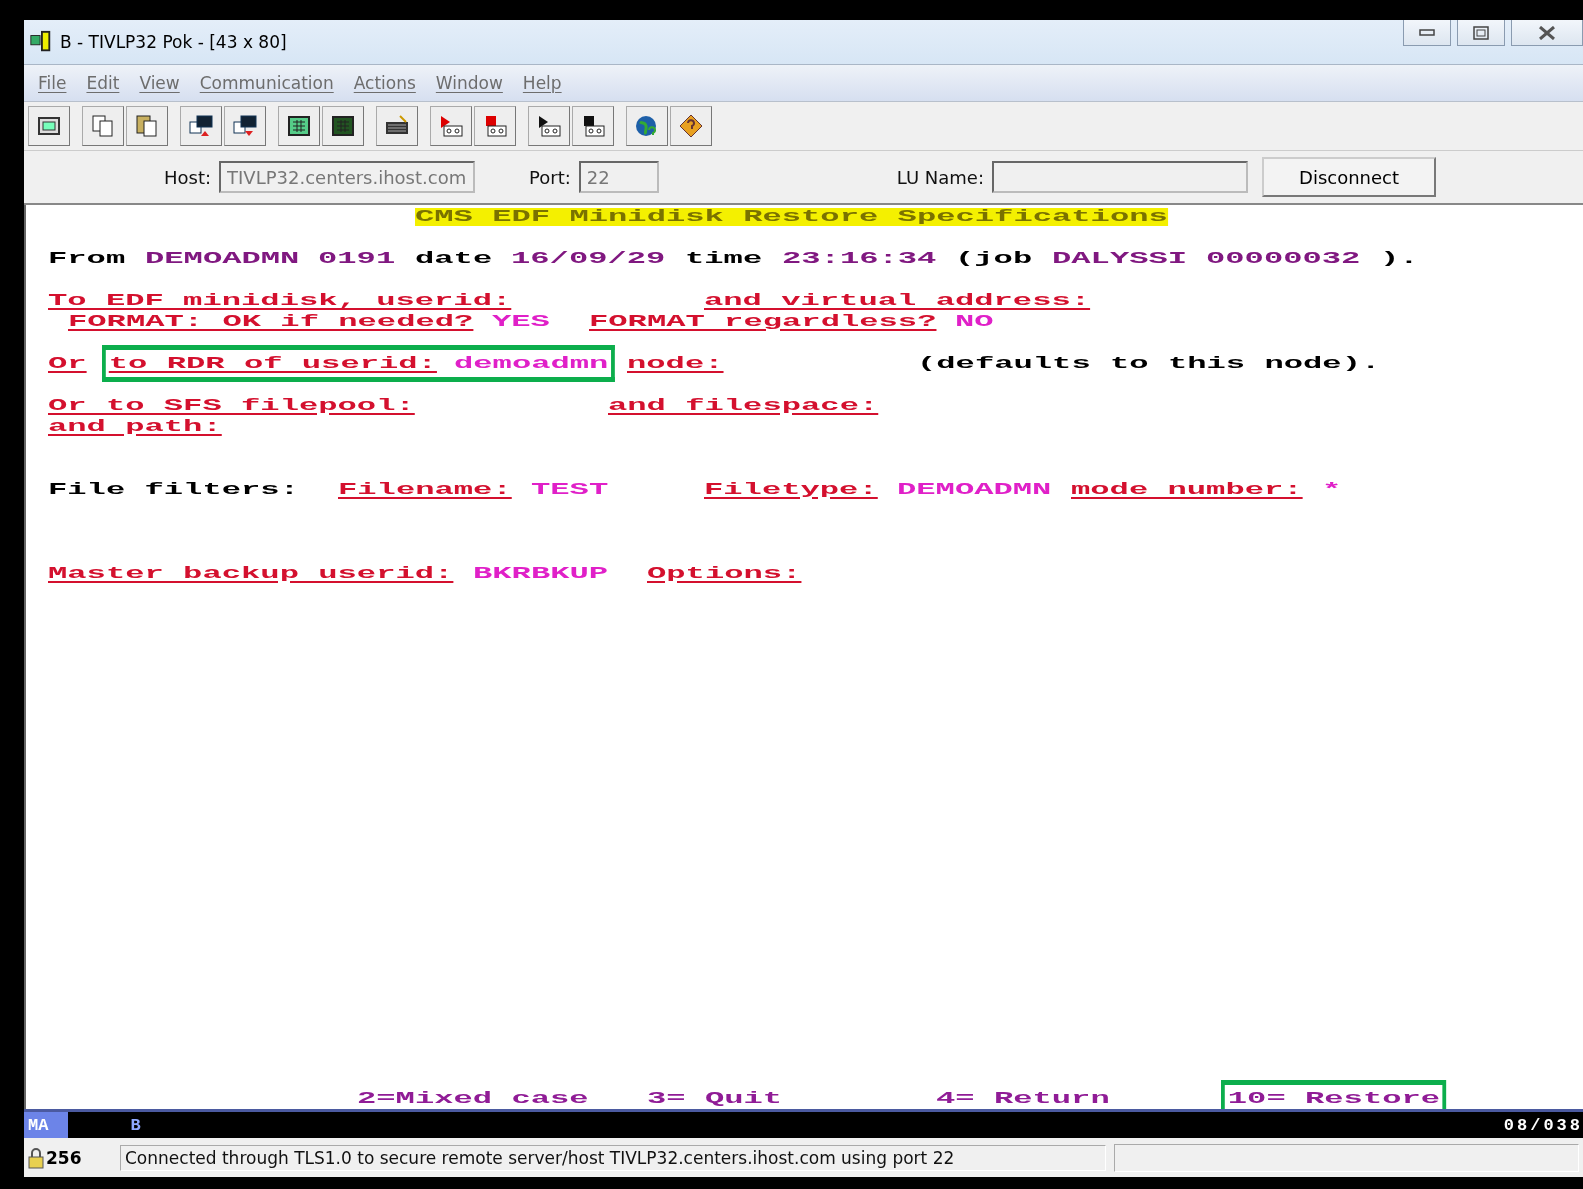 Image resolution: width=1583 pixels, height=1189 pixels. I want to click on field-label: Master backup userid:, so click(251, 573).